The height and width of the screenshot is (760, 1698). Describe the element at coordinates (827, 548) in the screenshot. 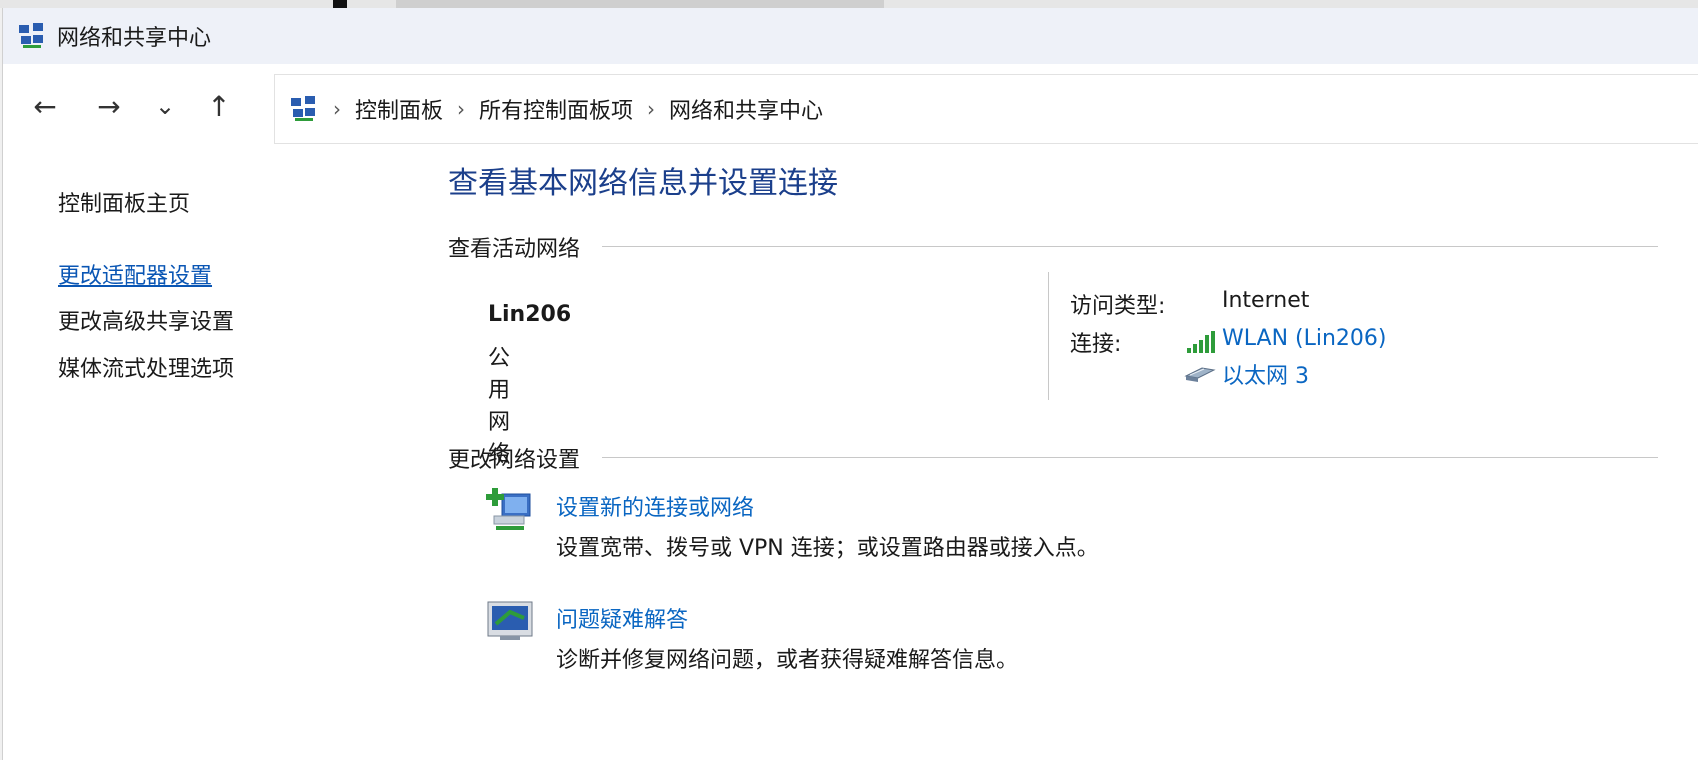

I see `setup-new-connection-description: 设置宽带、拨号或 VPN 连接；或设置路由器或接入点。` at that location.